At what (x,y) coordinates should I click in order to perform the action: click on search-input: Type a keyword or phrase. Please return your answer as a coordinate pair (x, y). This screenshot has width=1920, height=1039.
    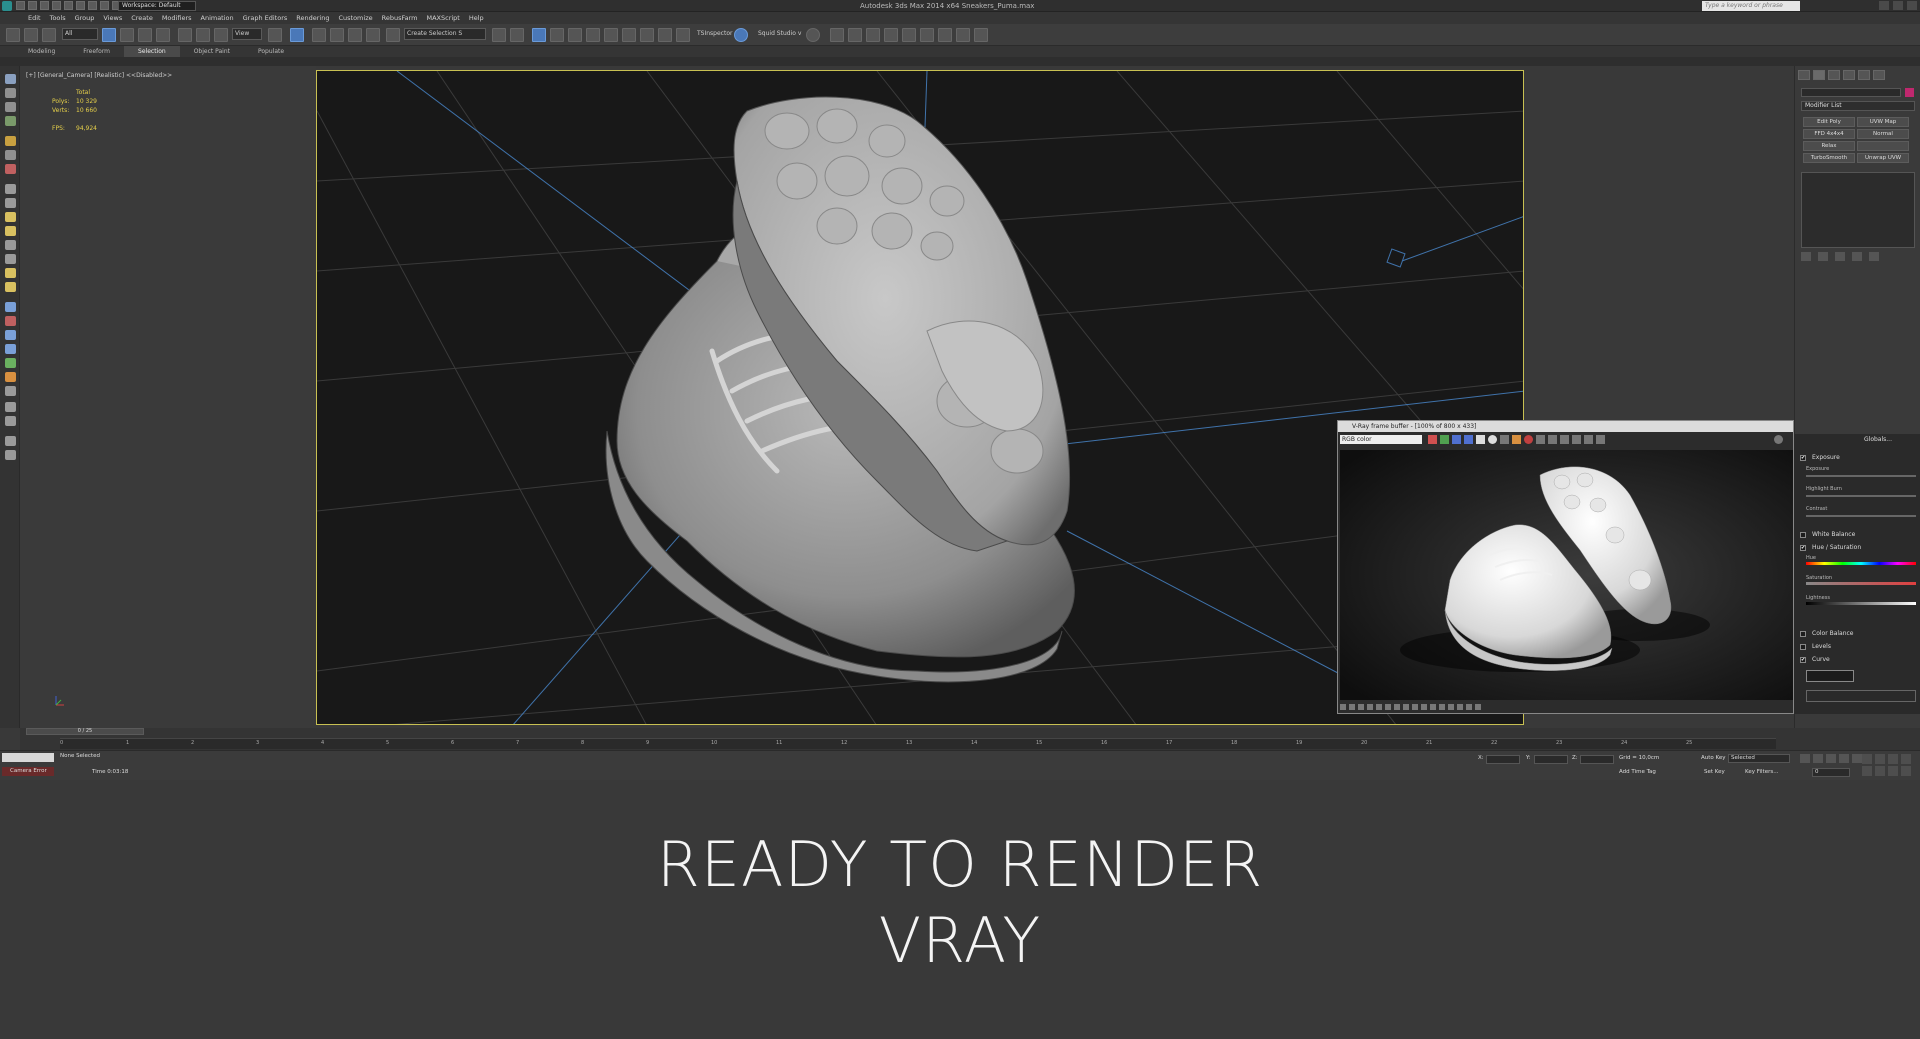
    Looking at the image, I should click on (1751, 6).